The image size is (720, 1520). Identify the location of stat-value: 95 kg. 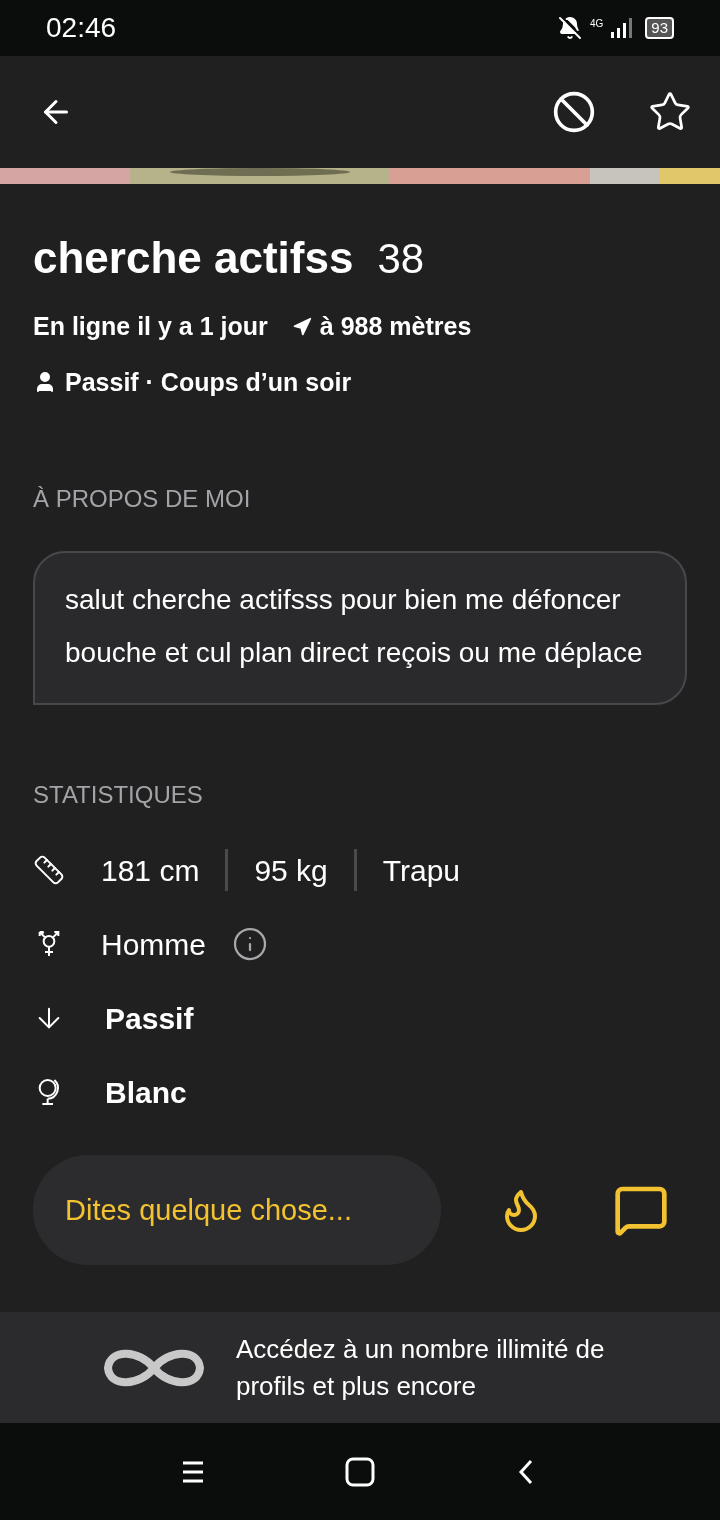
(291, 870).